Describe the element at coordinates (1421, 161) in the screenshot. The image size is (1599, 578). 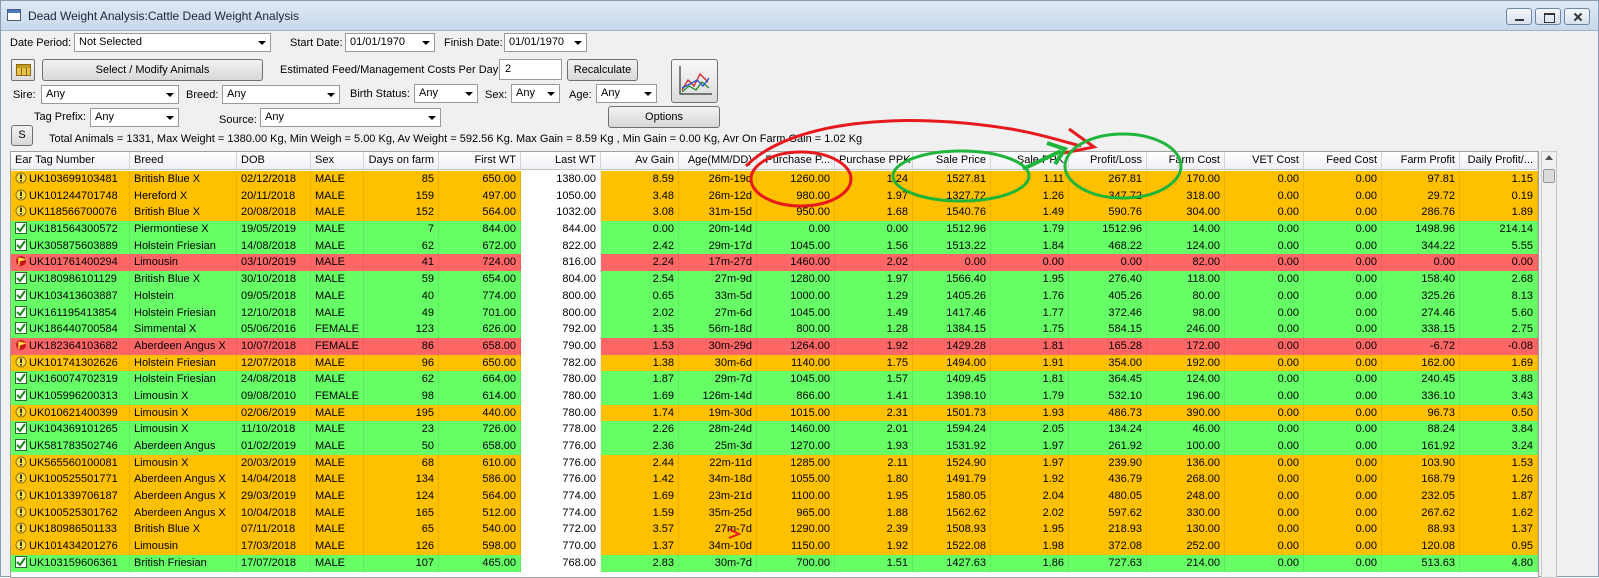
I see `column-header-farm-profit: Farm Profit` at that location.